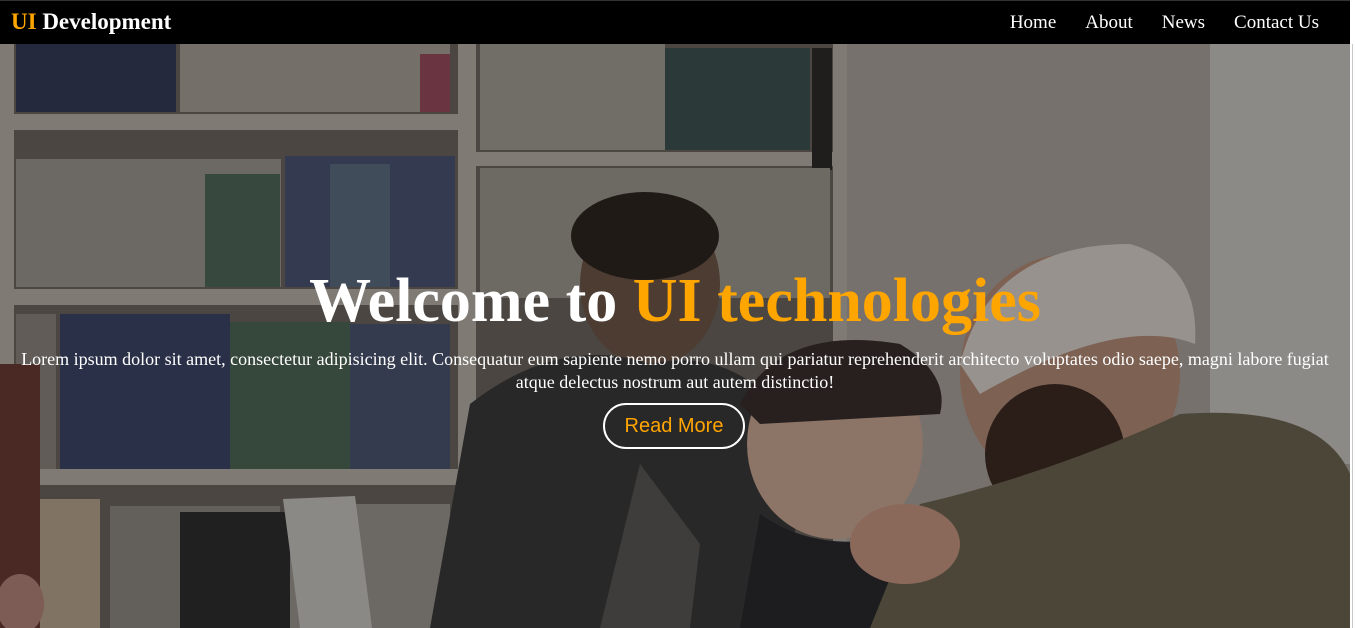 This screenshot has height=628, width=1355. What do you see at coordinates (104, 21) in the screenshot?
I see `brand-text: Development` at bounding box center [104, 21].